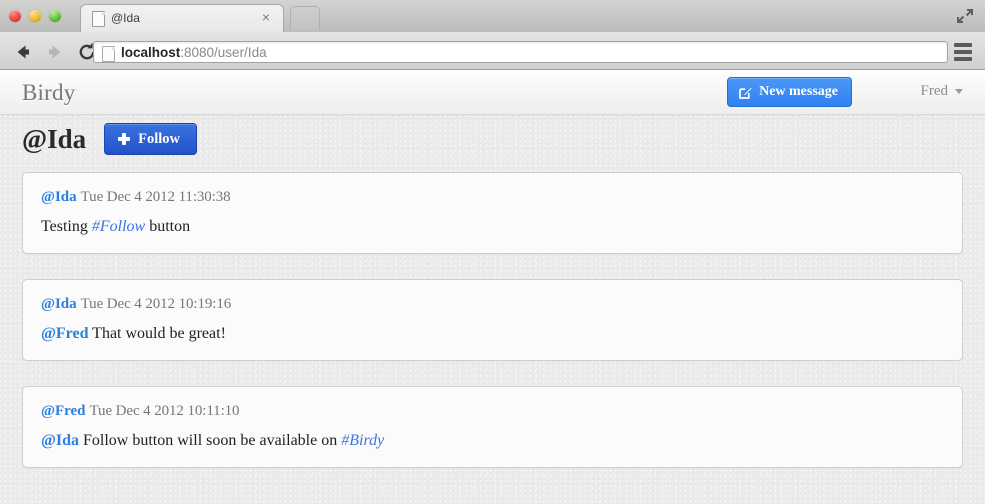 This screenshot has height=504, width=985. Describe the element at coordinates (965, 16) in the screenshot. I see `fullscreen-icon` at that location.